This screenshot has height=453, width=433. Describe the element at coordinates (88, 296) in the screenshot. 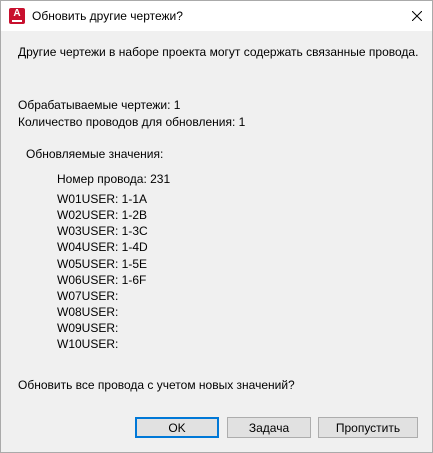

I see `user-value-w07: W07USER:` at that location.